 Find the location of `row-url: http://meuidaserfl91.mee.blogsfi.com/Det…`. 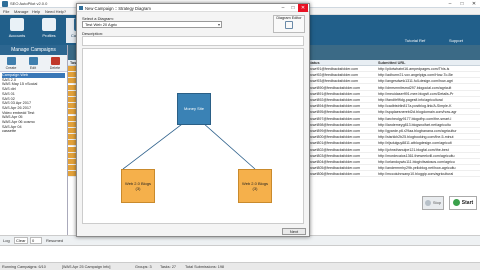

row-url: http://meuidaserfl91.mee.blogsfi.com/Det… is located at coordinates (416, 93).